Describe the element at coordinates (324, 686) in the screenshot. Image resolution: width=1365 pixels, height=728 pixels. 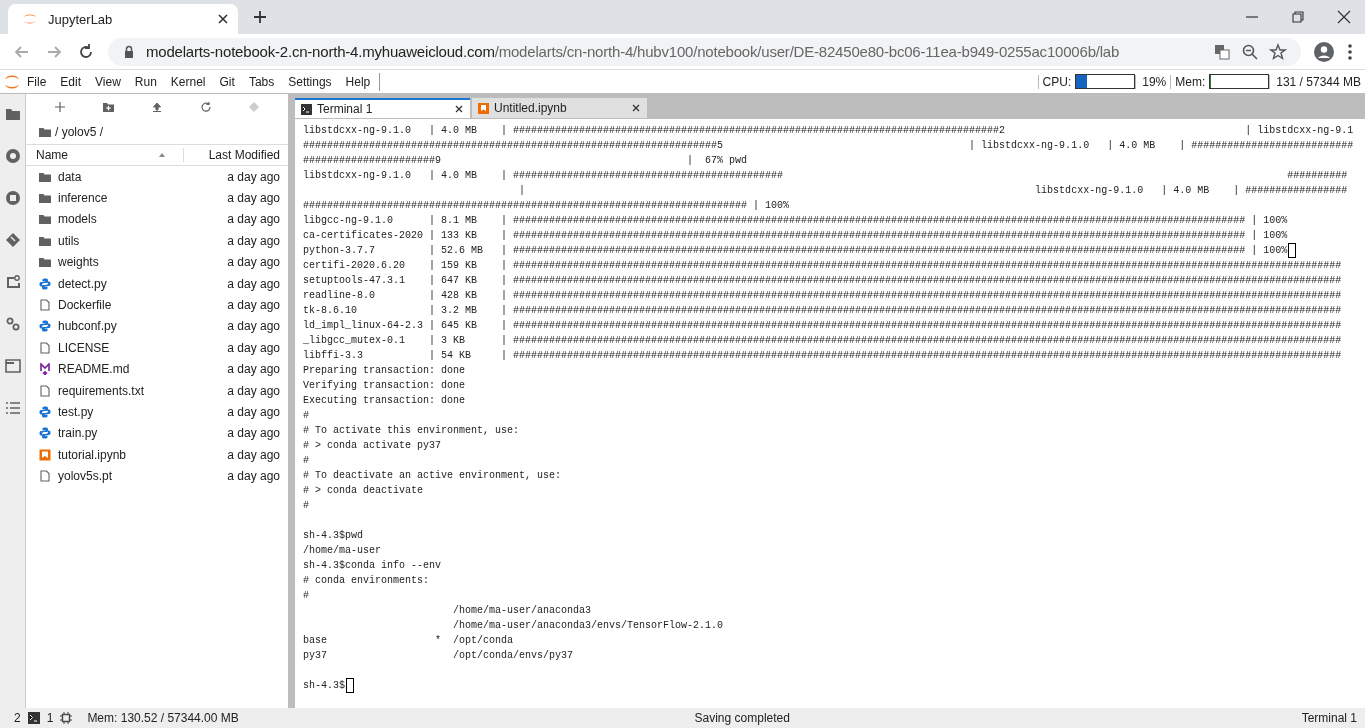
I see `terminal-line: sh-4.3$` at that location.